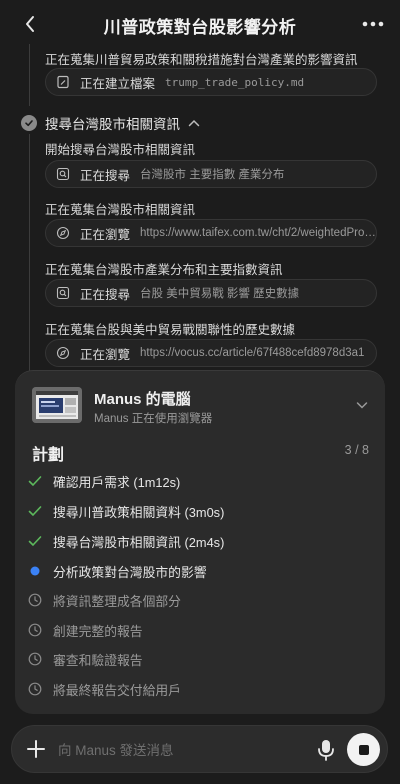  Describe the element at coordinates (57, 405) in the screenshot. I see `browser-thumbnail` at that location.